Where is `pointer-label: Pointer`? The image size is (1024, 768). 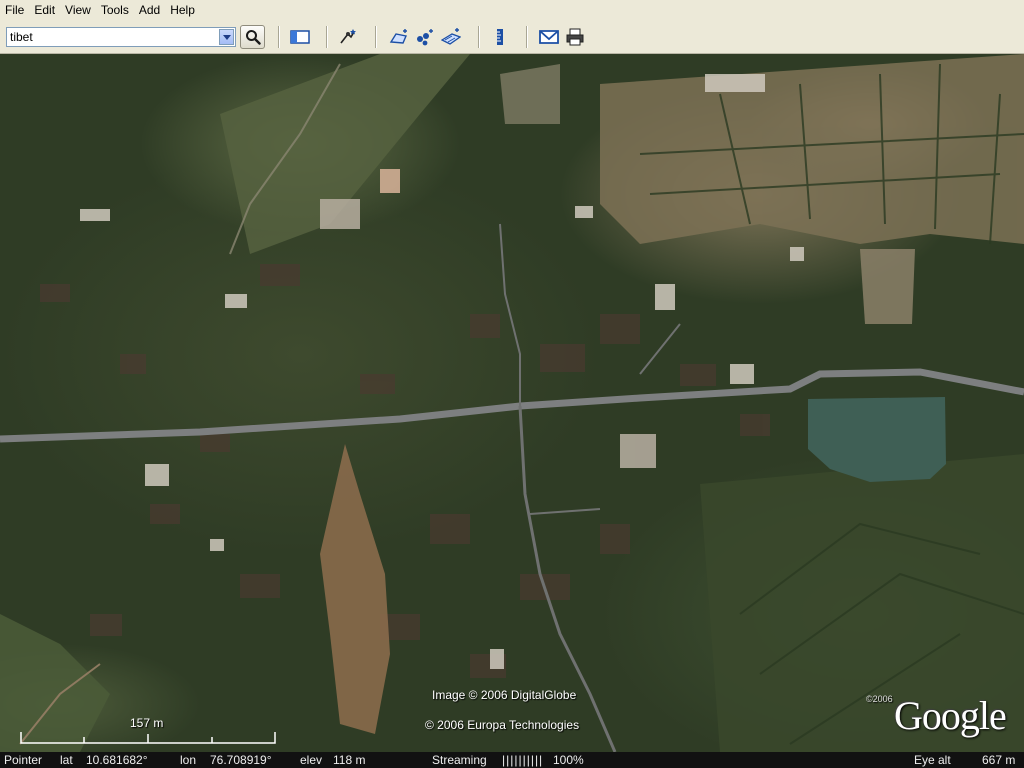
pointer-label: Pointer is located at coordinates (23, 760).